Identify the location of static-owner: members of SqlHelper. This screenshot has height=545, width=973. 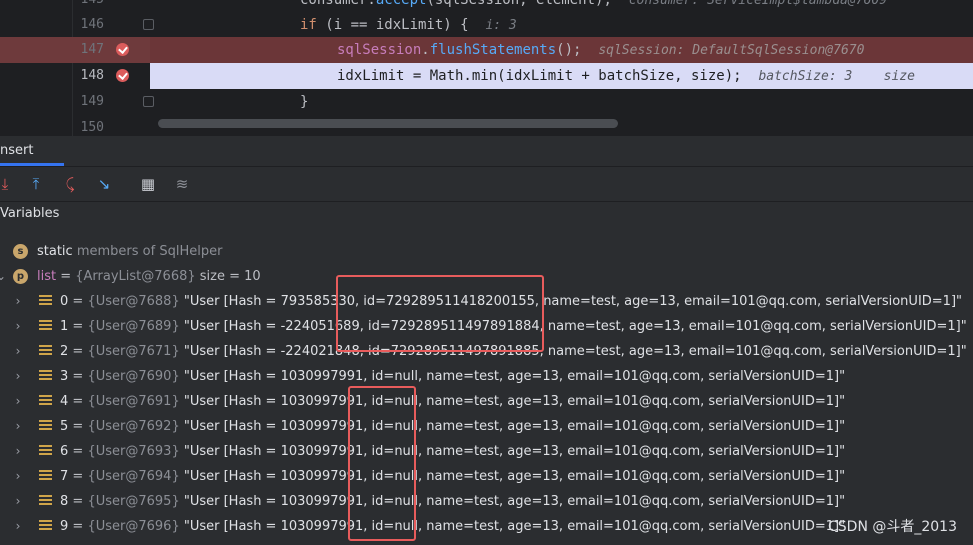
(149, 251).